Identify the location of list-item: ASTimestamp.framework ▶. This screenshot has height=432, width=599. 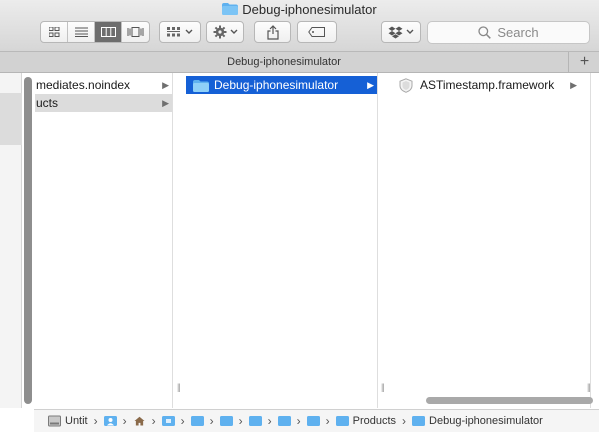
(489, 85).